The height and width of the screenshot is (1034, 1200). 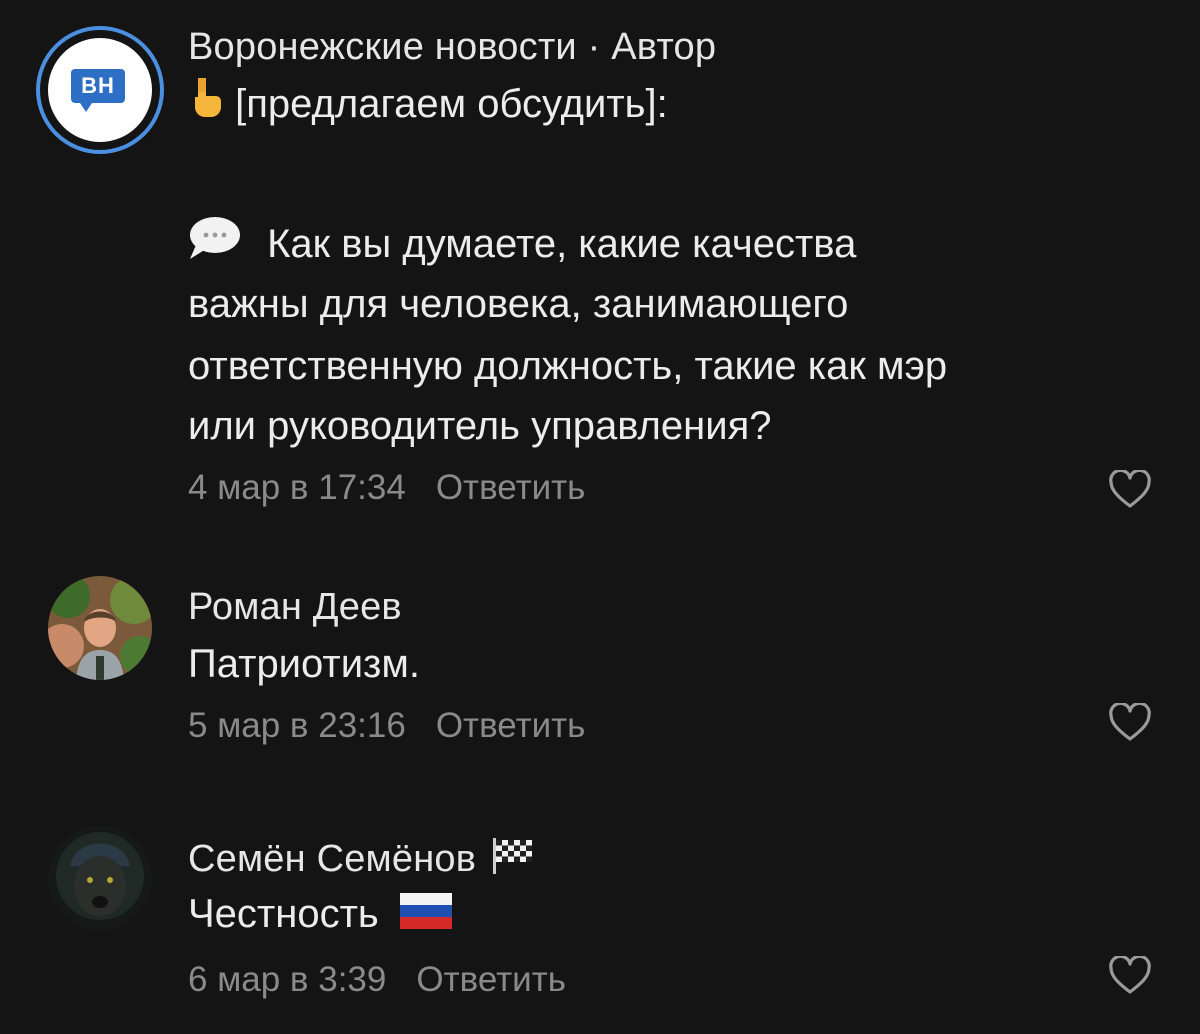 What do you see at coordinates (513, 861) in the screenshot?
I see `checkered-flag-icon` at bounding box center [513, 861].